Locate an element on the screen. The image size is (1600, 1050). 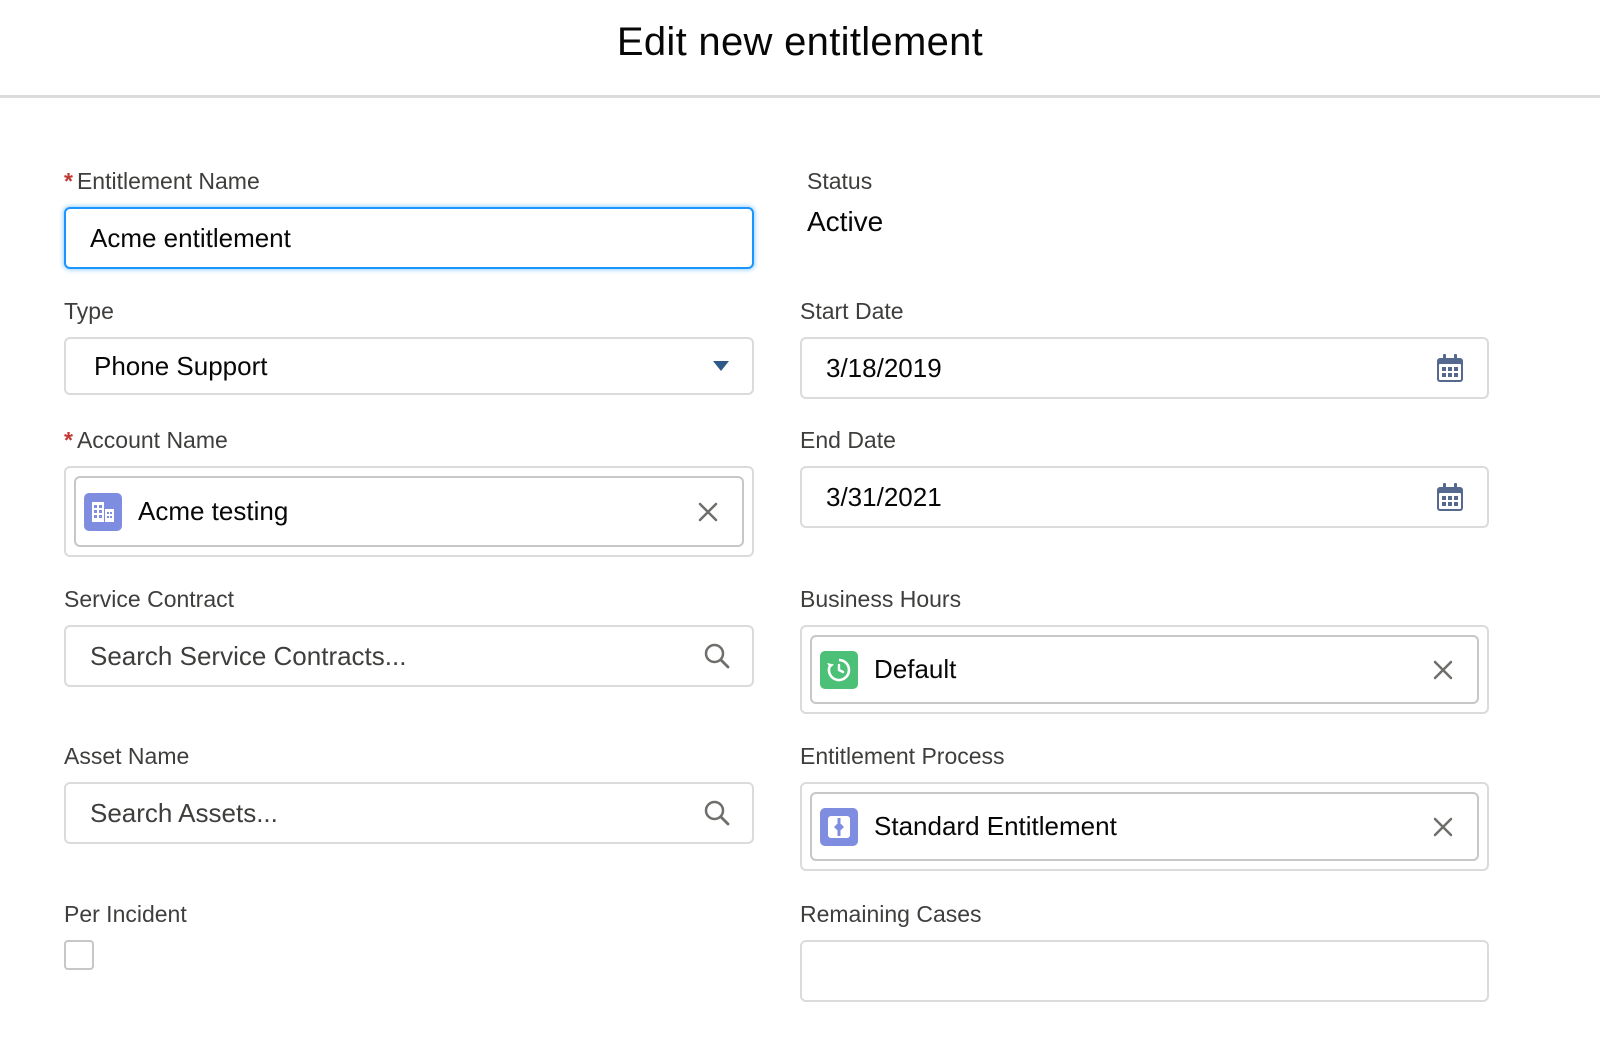
status-label: Status is located at coordinates (840, 181).